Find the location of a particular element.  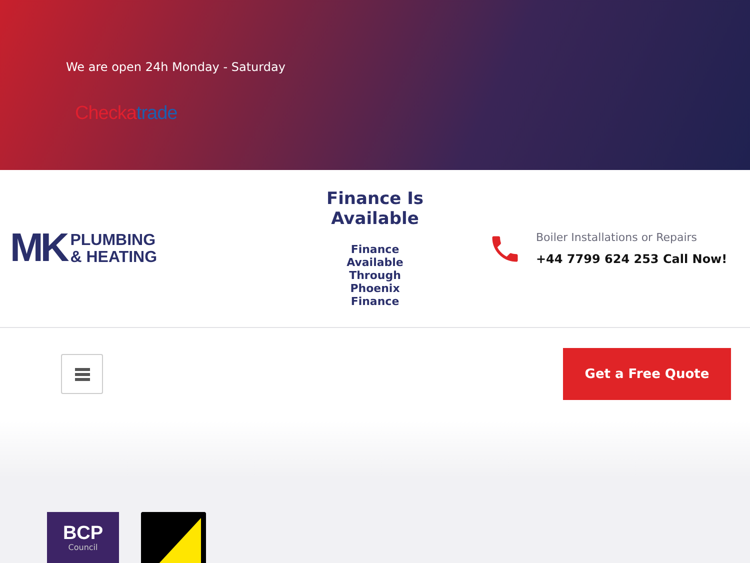

menu-button is located at coordinates (82, 374).